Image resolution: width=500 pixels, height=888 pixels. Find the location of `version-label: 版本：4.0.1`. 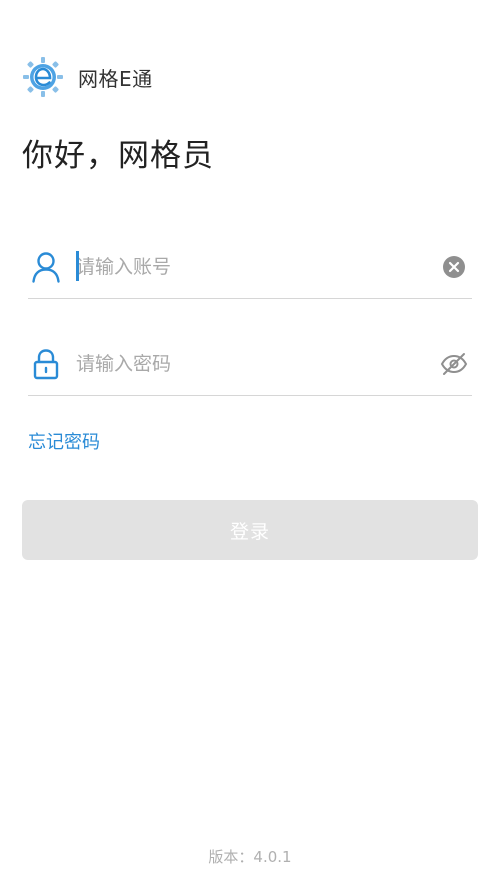

version-label: 版本：4.0.1 is located at coordinates (250, 857).